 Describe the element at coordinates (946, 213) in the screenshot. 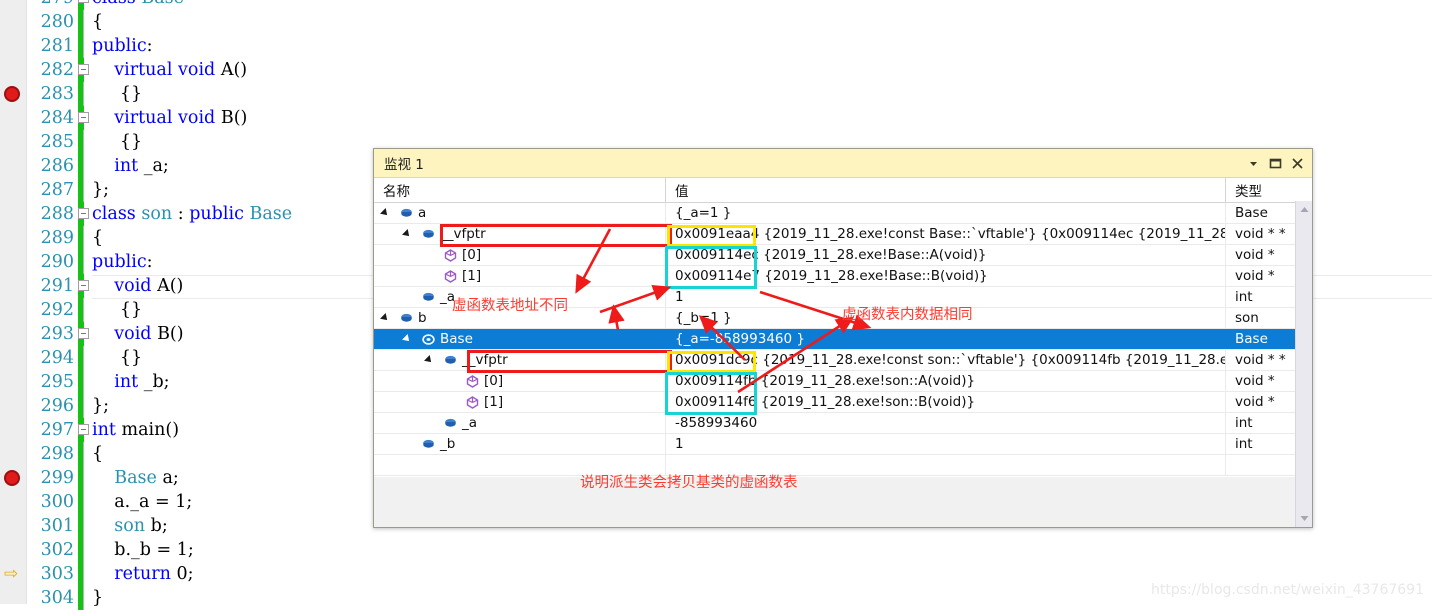

I see `watch-cell-value: {_a=1 }` at that location.